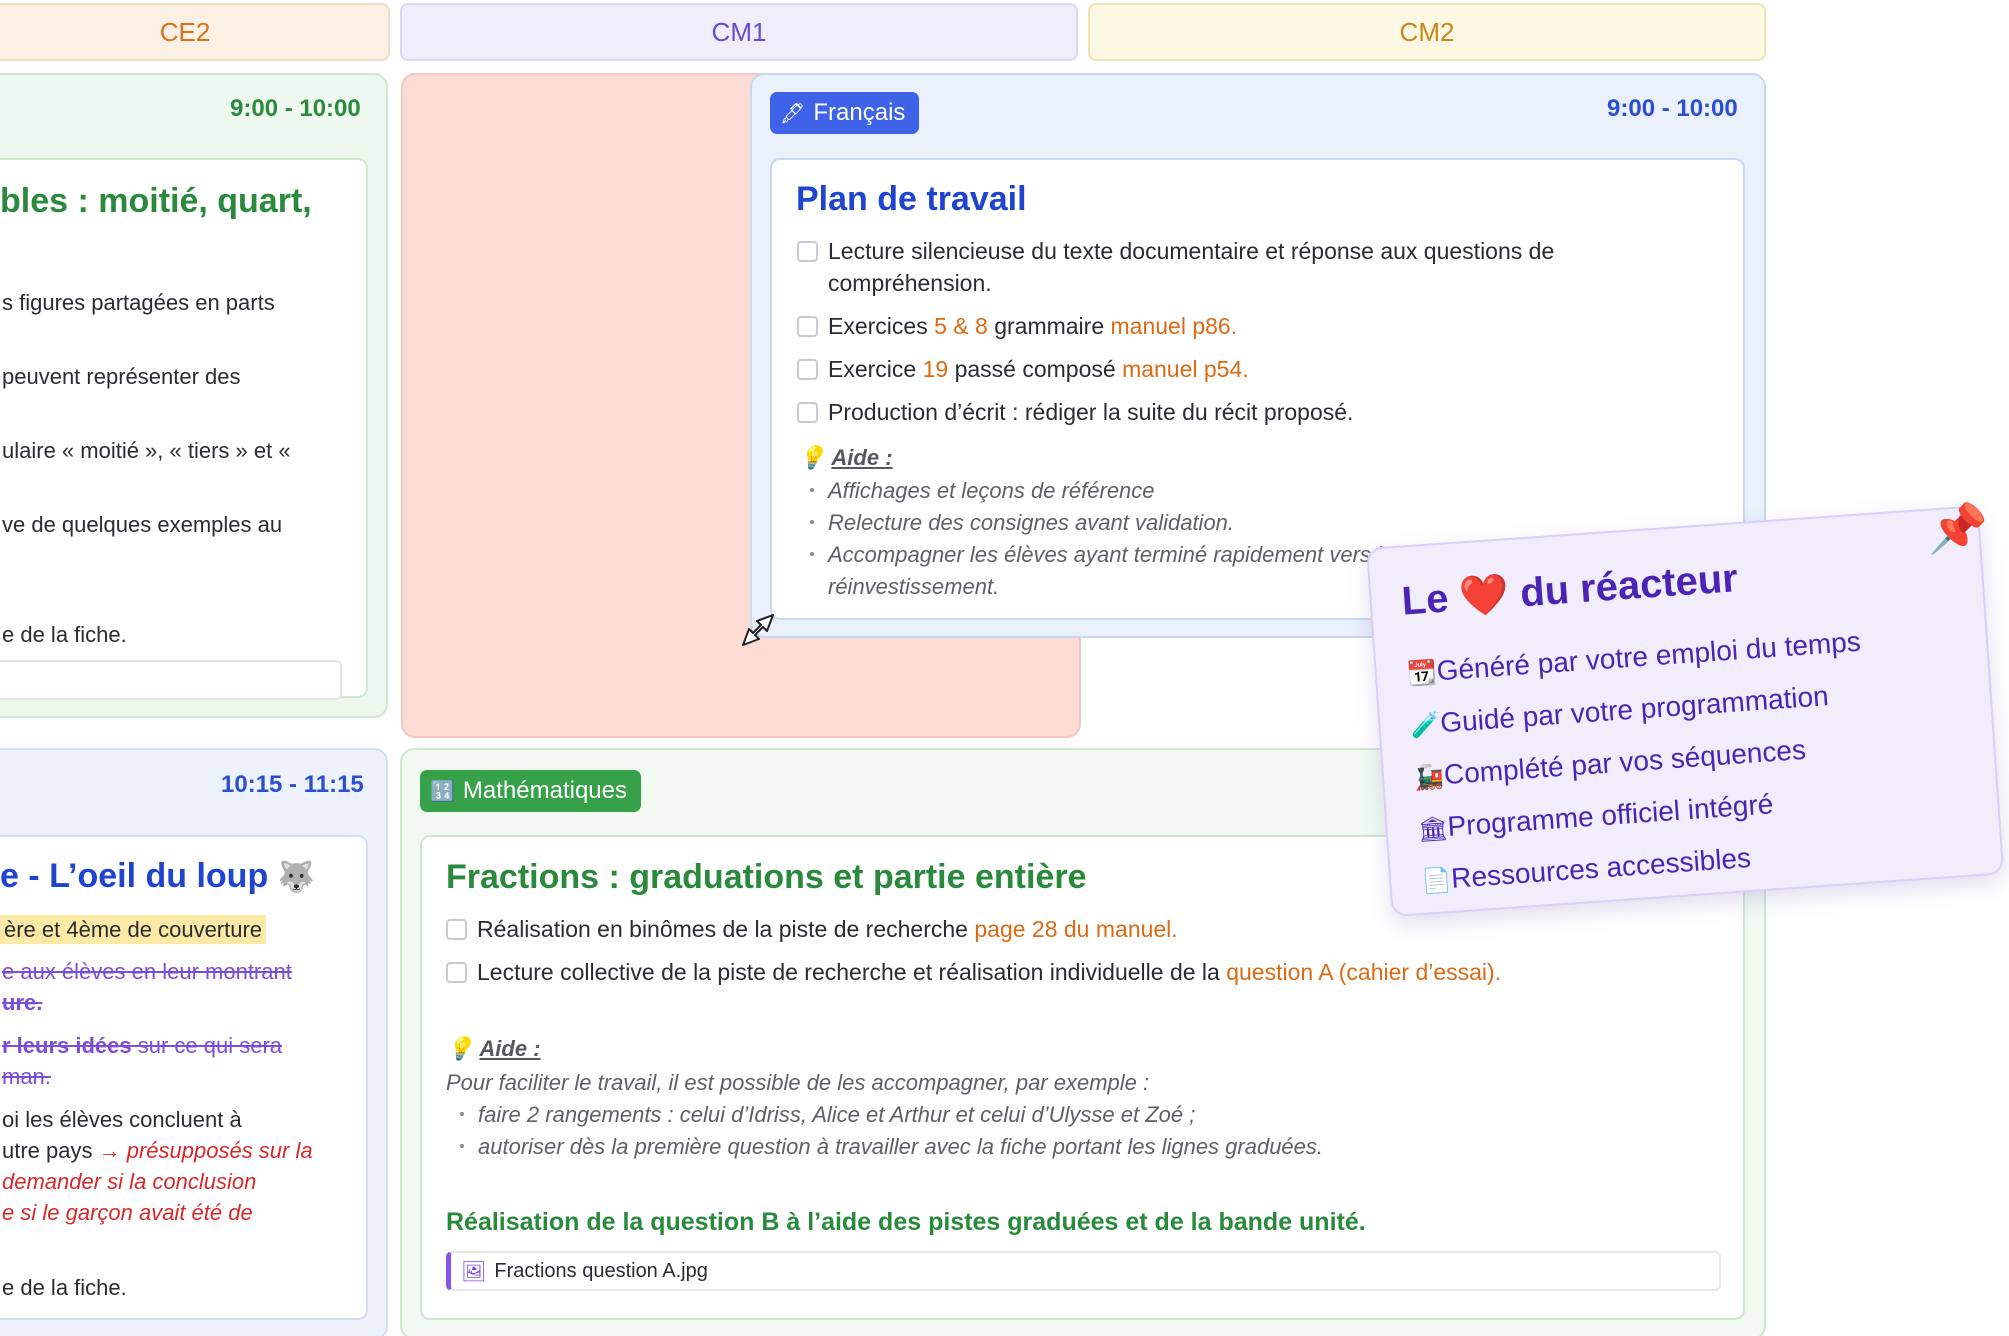  Describe the element at coordinates (1422, 674) in the screenshot. I see `calendar-icon: 📆` at that location.